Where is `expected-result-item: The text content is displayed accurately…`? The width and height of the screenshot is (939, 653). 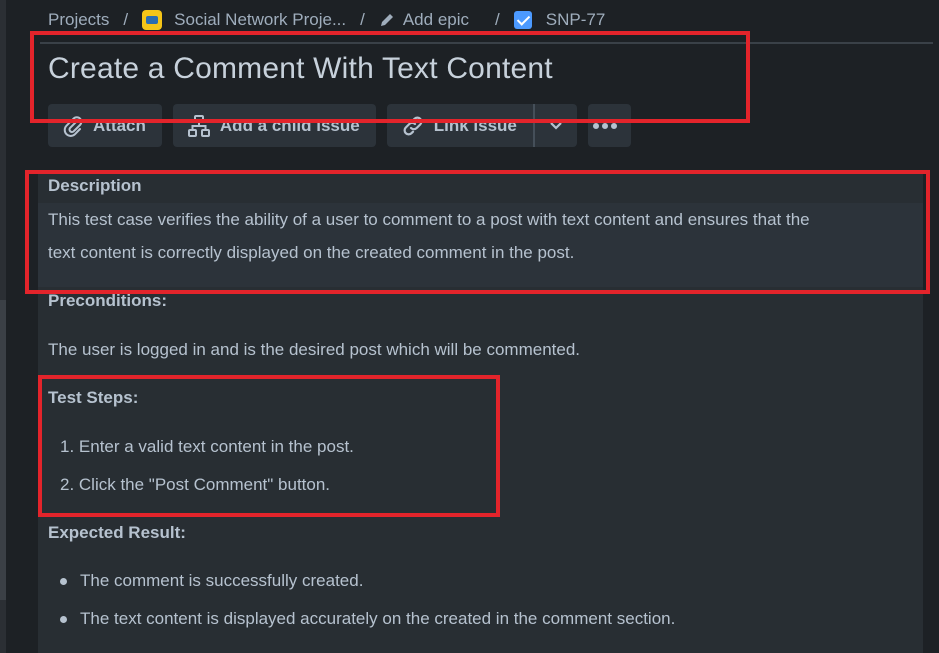 expected-result-item: The text content is displayed accurately… is located at coordinates (378, 618).